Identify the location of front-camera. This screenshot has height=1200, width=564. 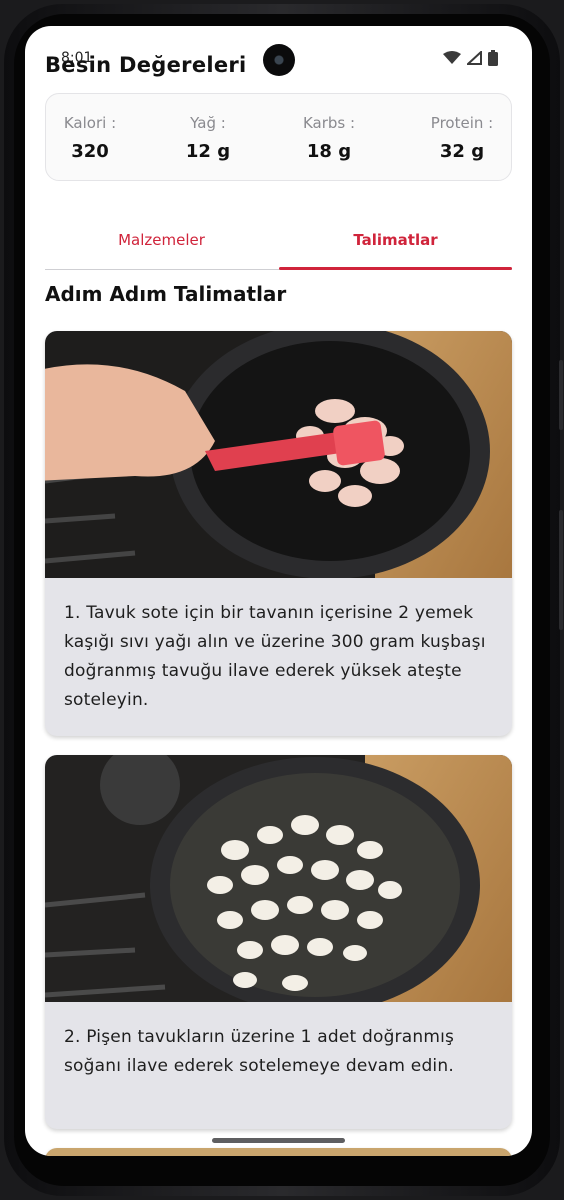
(279, 60).